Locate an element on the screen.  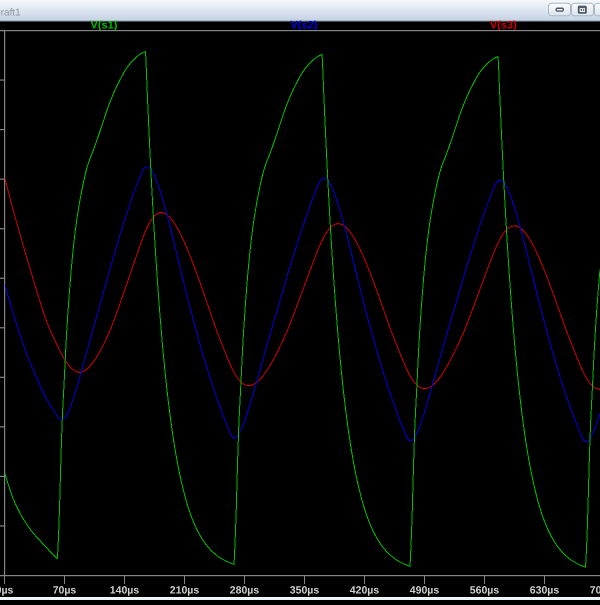
svg-text: V(s2) is located at coordinates (304, 26).